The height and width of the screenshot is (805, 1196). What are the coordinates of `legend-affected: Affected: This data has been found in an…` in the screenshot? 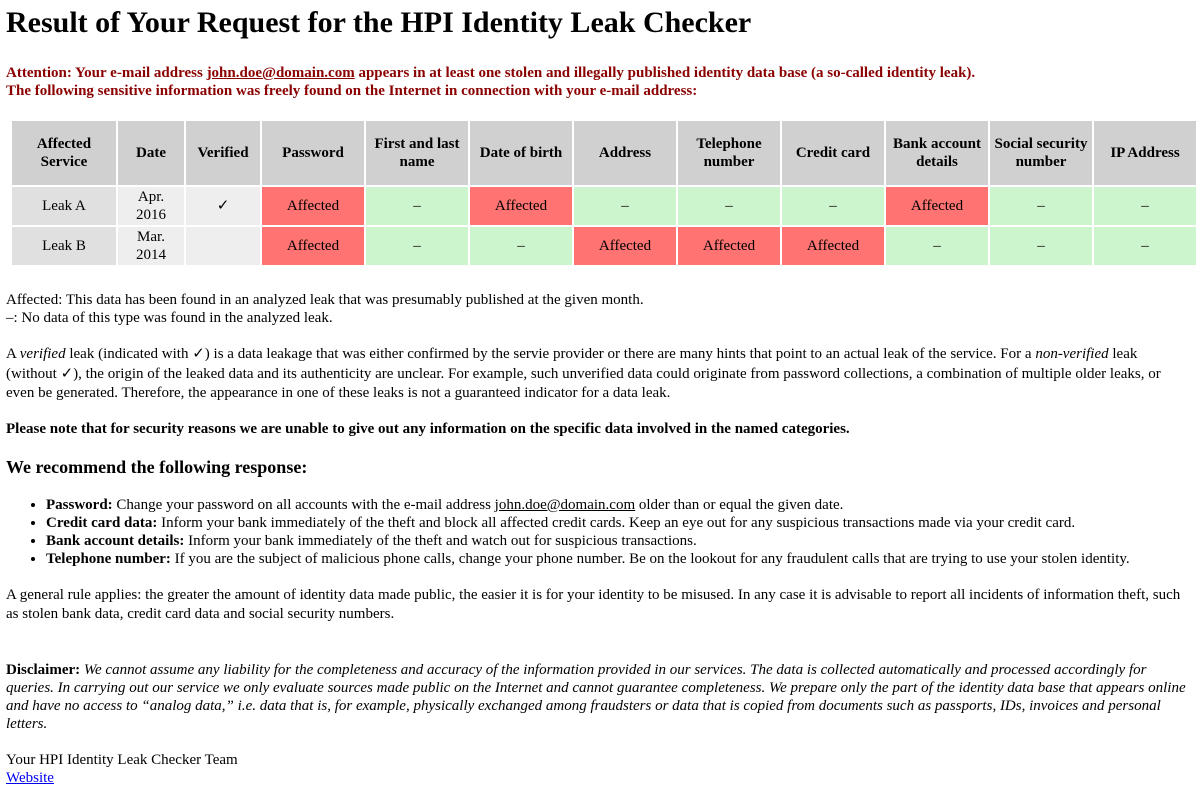 It's located at (325, 300).